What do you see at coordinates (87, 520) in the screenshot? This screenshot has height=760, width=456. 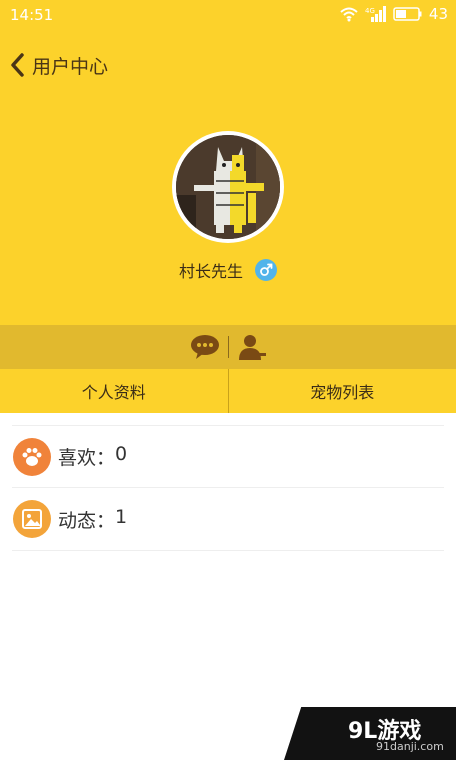 I see `posts-label: 动态：` at bounding box center [87, 520].